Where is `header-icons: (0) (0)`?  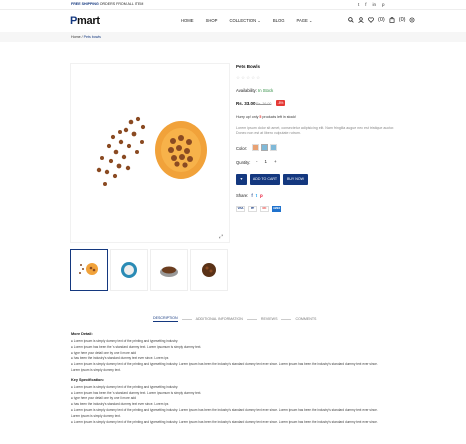
header-icons: (0) (0) is located at coordinates (381, 20).